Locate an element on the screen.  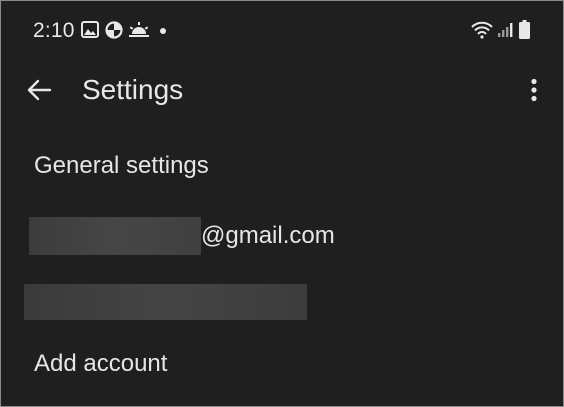
general-settings-item: General settings is located at coordinates (282, 168).